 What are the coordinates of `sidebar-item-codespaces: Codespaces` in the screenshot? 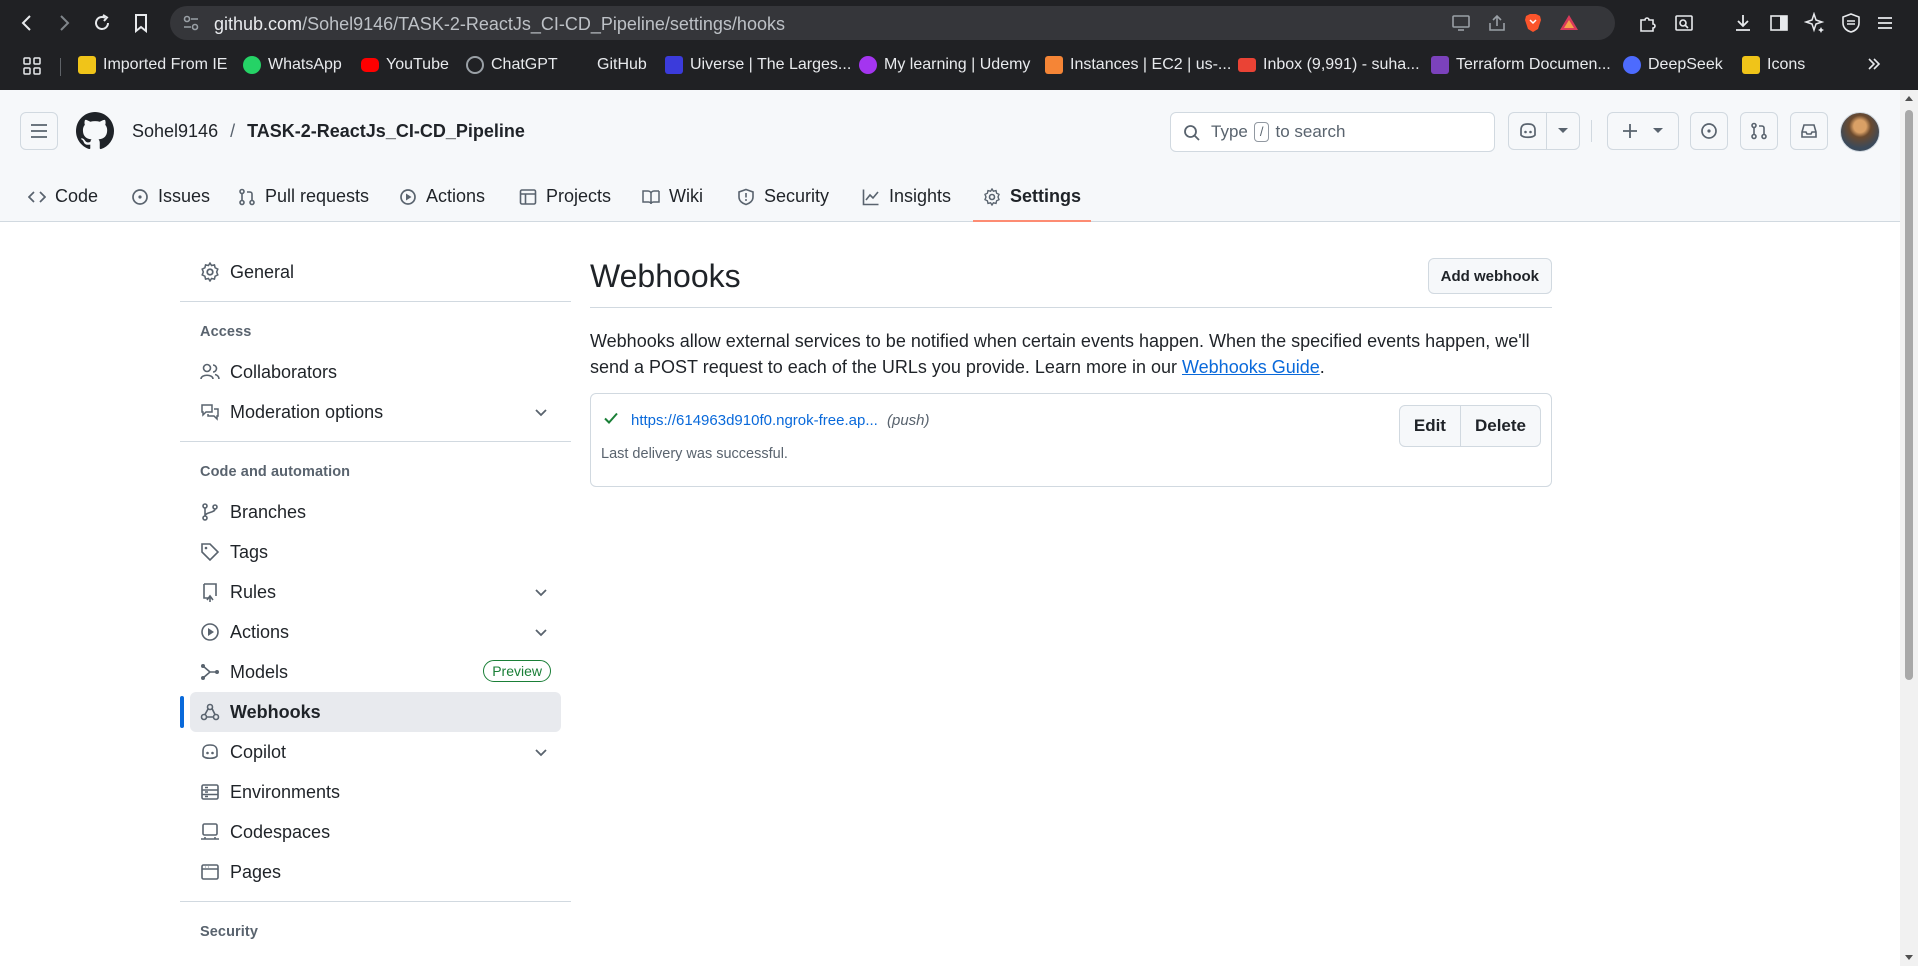 It's located at (375, 832).